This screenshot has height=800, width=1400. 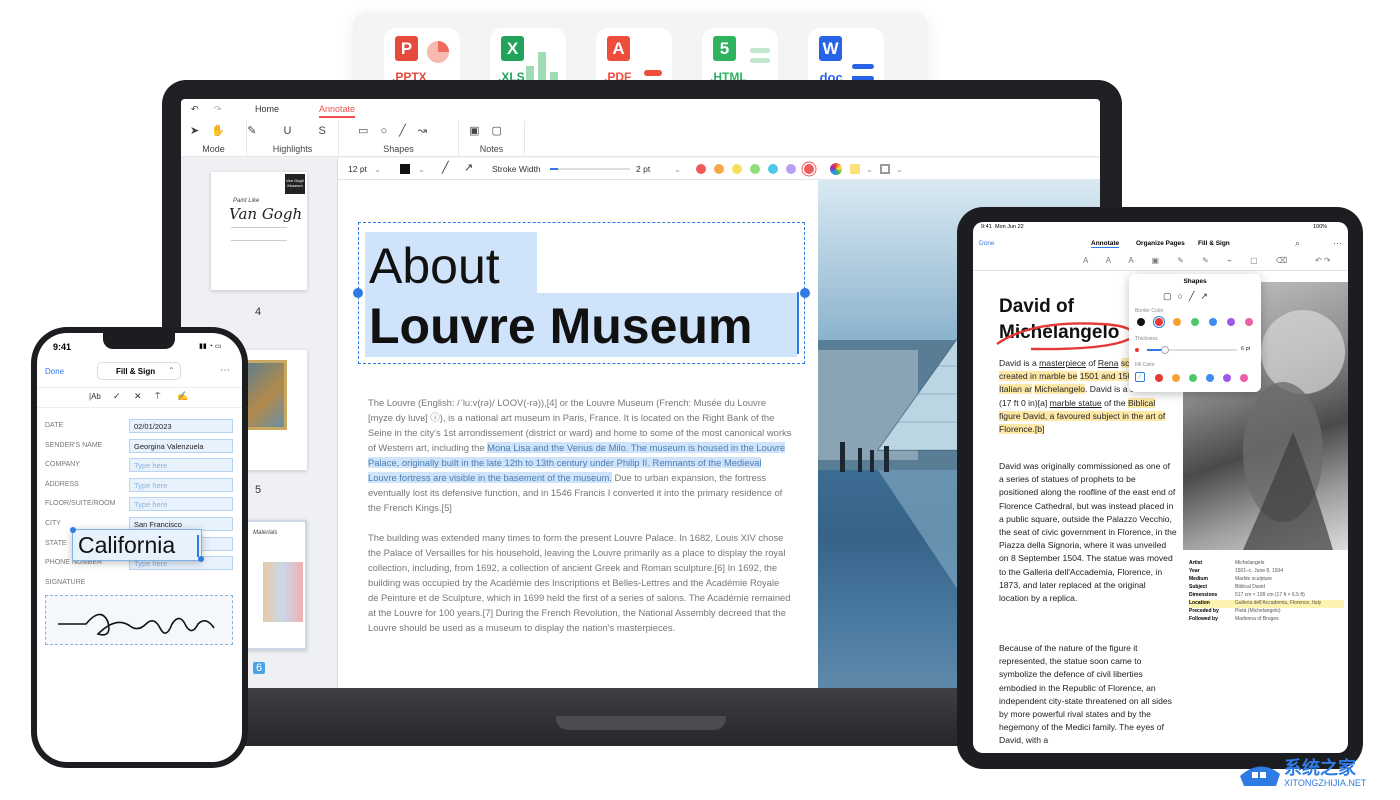 What do you see at coordinates (1059, 389) in the screenshot?
I see `highlight: Michelangelo` at bounding box center [1059, 389].